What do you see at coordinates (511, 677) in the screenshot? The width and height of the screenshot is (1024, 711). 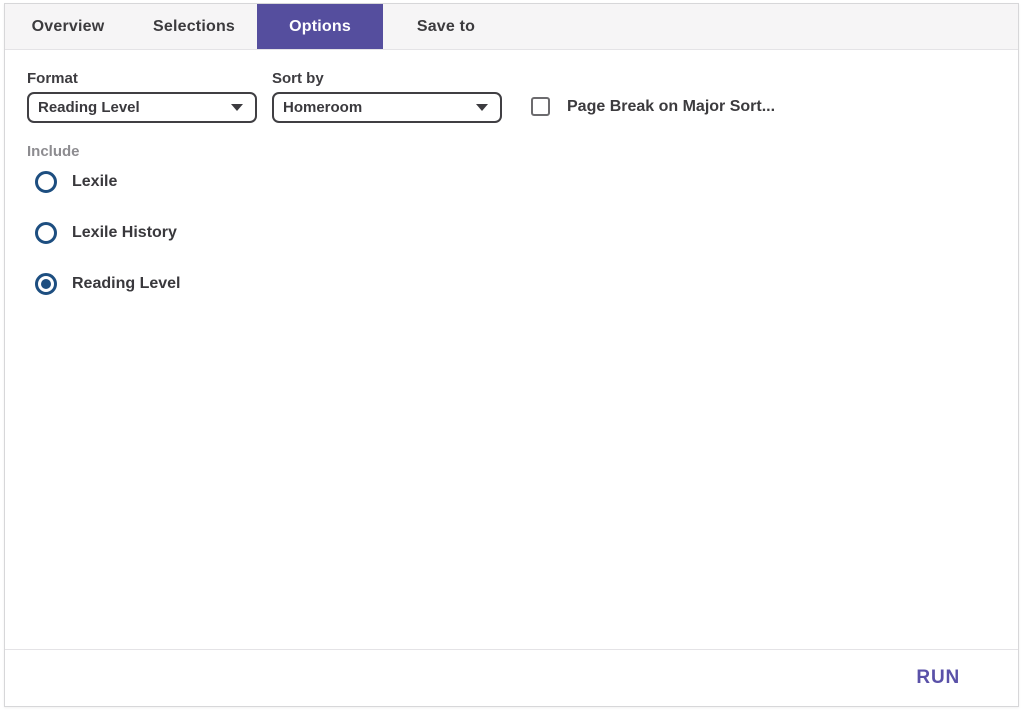 I see `footer-bar: RUN` at bounding box center [511, 677].